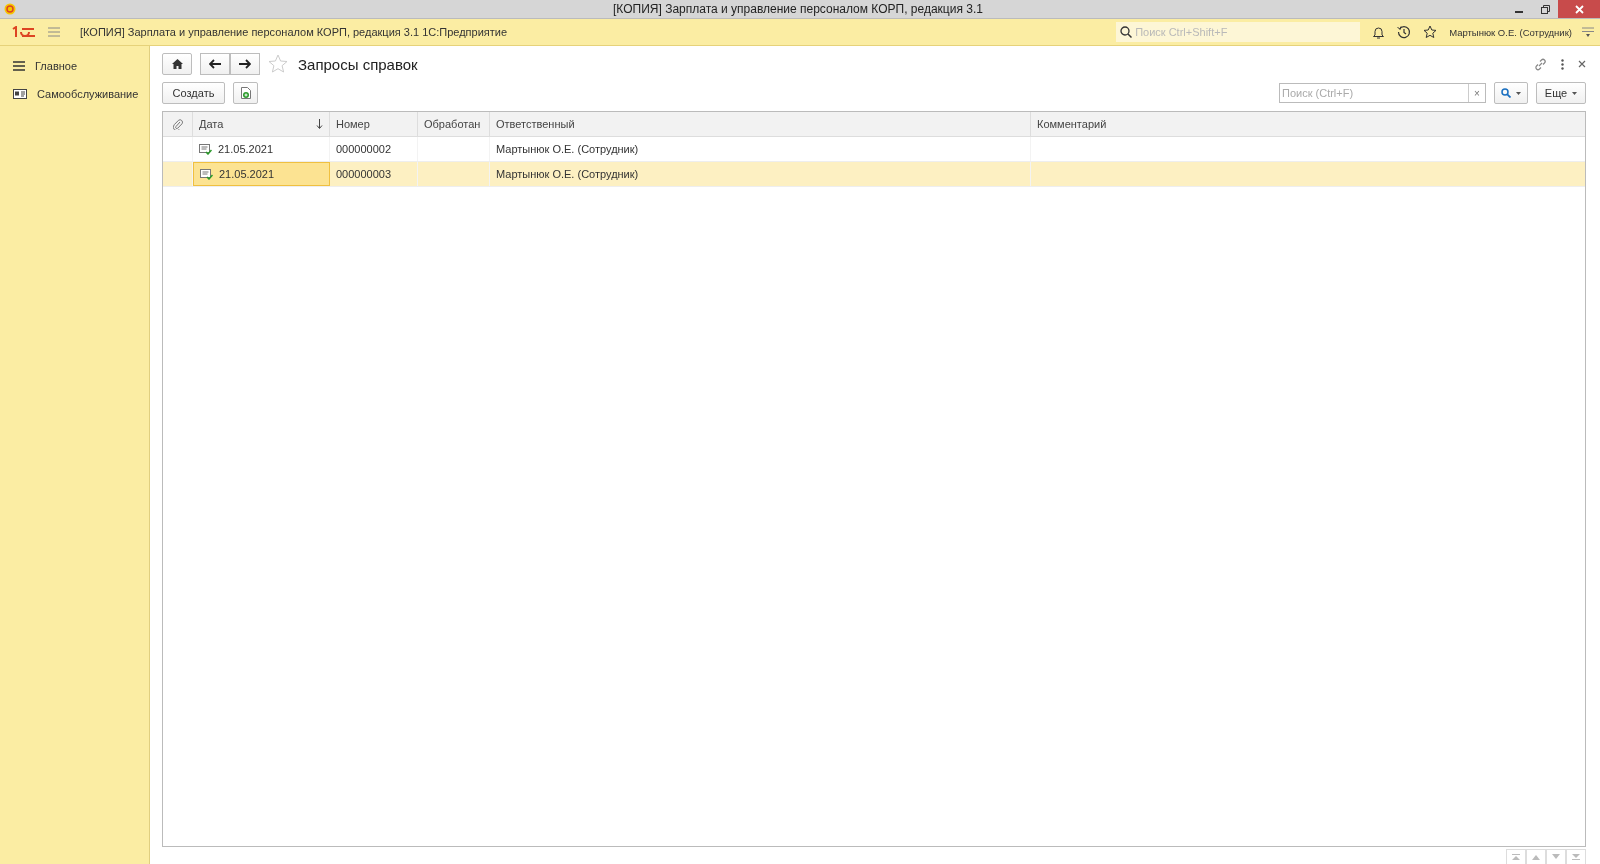  I want to click on back-button, so click(215, 64).